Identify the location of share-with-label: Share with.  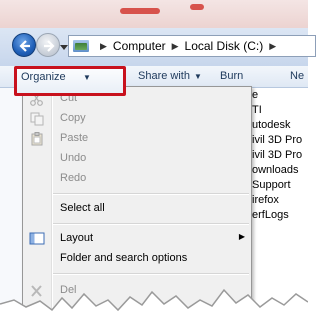
(164, 76).